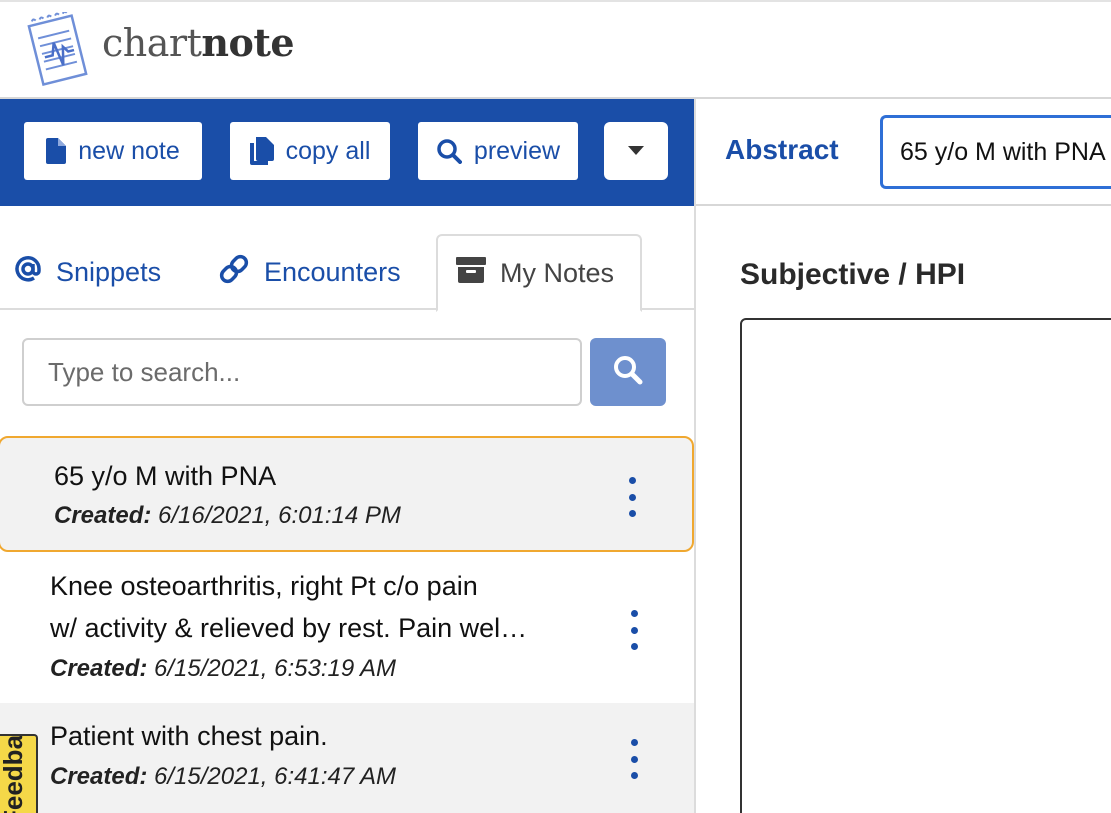  What do you see at coordinates (853, 274) in the screenshot?
I see `section-title: Subjective / HPI` at bounding box center [853, 274].